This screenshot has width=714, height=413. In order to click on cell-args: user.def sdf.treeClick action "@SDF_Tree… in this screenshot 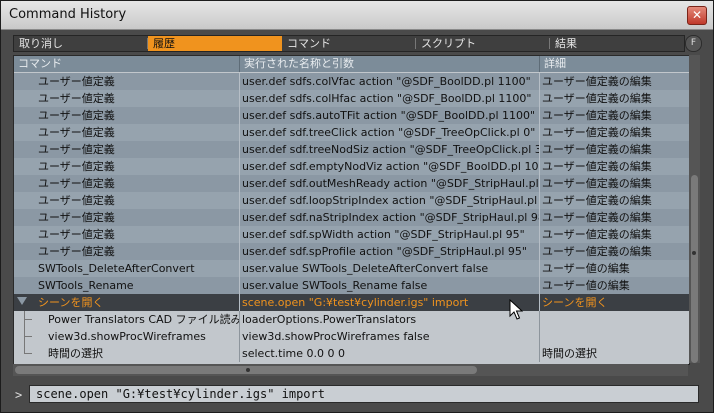, I will do `click(389, 132)`.